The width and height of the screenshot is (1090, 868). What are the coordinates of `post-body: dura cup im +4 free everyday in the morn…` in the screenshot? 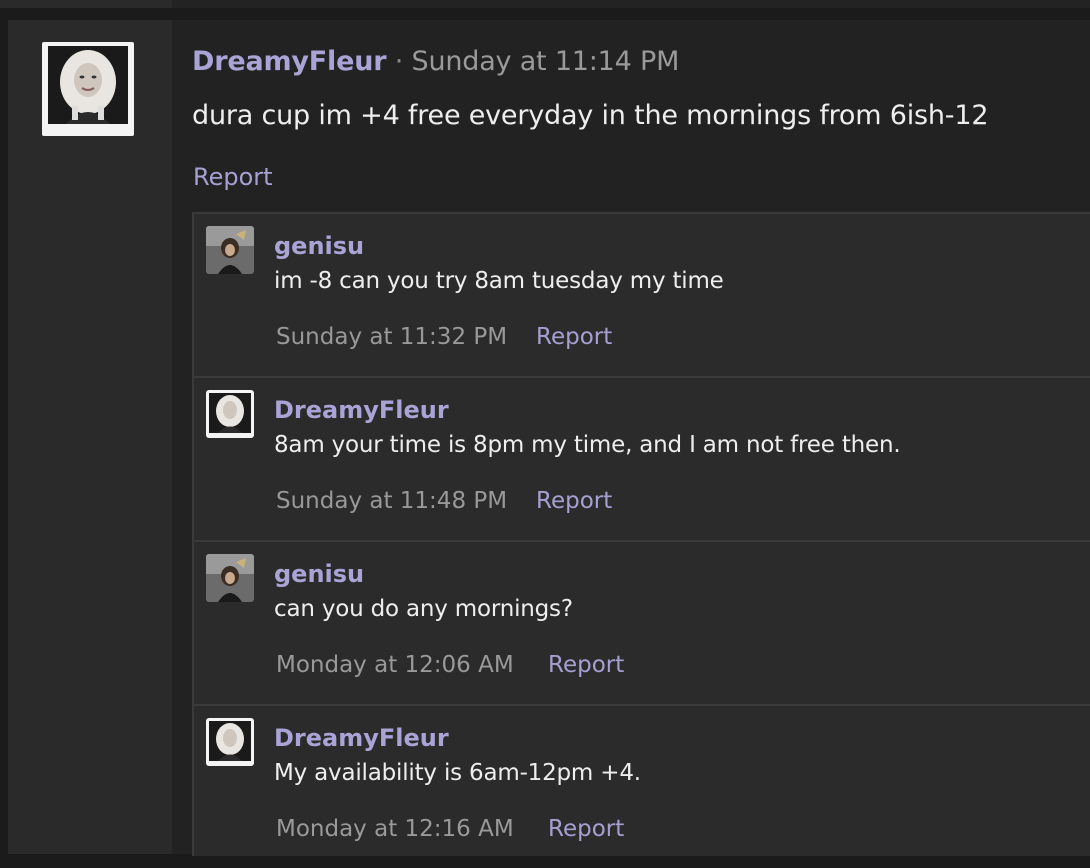 It's located at (590, 115).